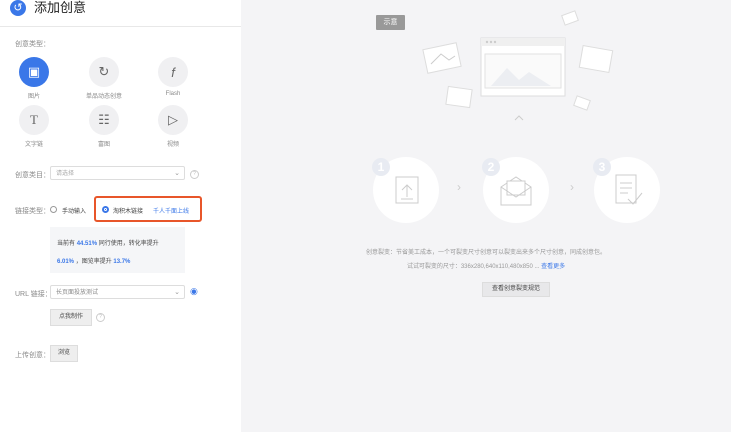 The image size is (731, 432). I want to click on tip-suffix: 同行使用，转化率提升, so click(128, 244).